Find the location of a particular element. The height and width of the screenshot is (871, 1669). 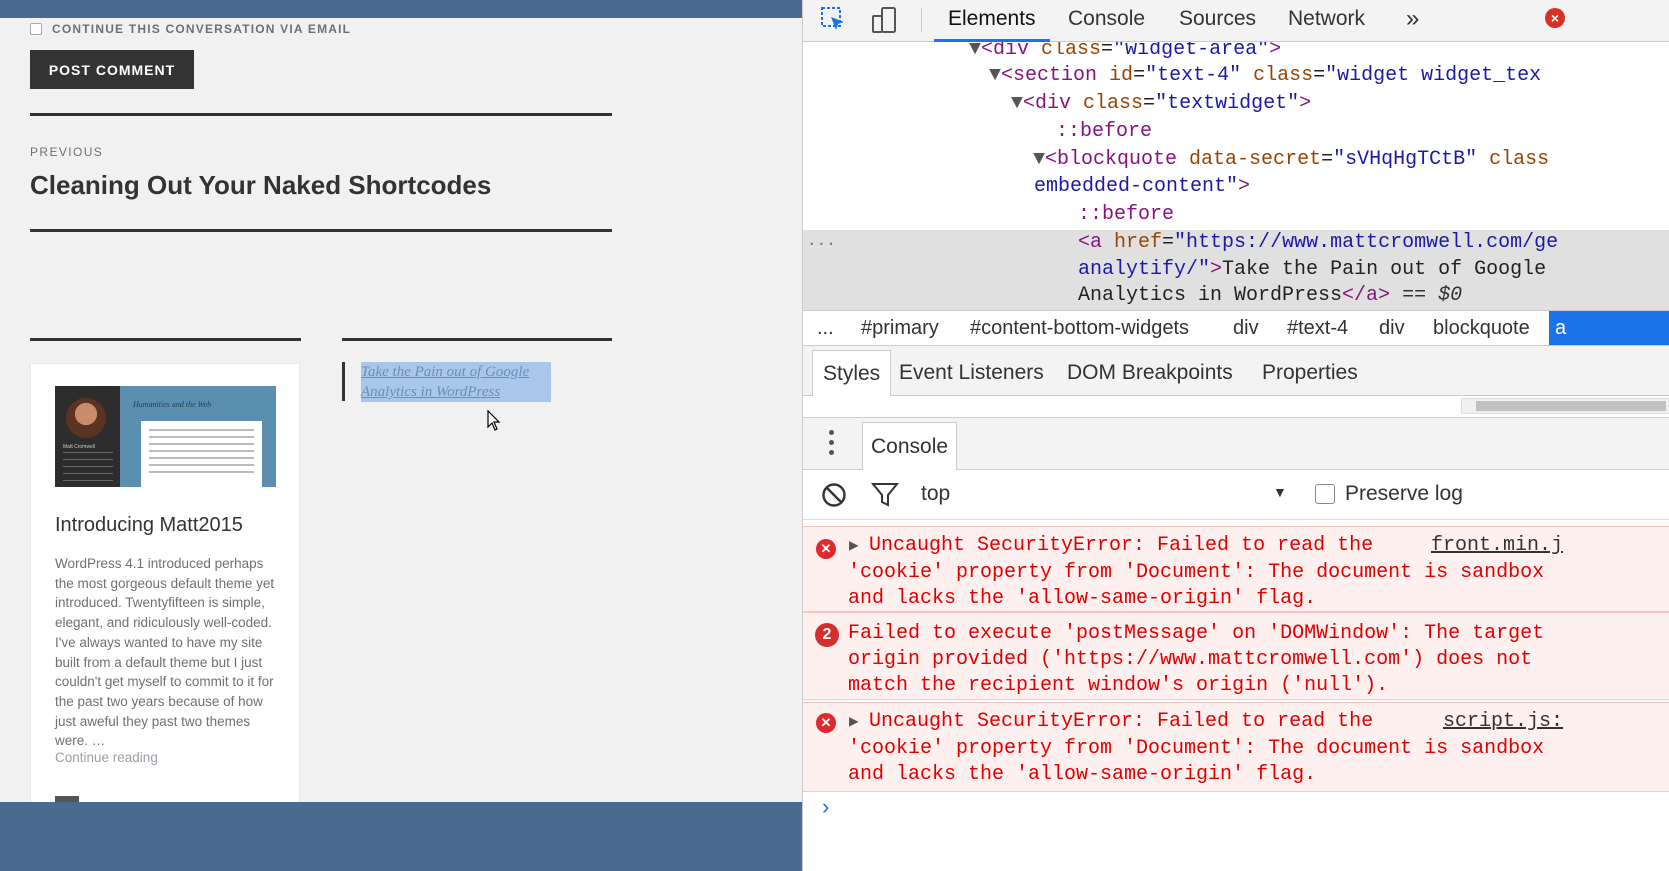

dom-node-anchor-selected: <a href="https://www.mattcromwell.com/ge is located at coordinates (1318, 242).